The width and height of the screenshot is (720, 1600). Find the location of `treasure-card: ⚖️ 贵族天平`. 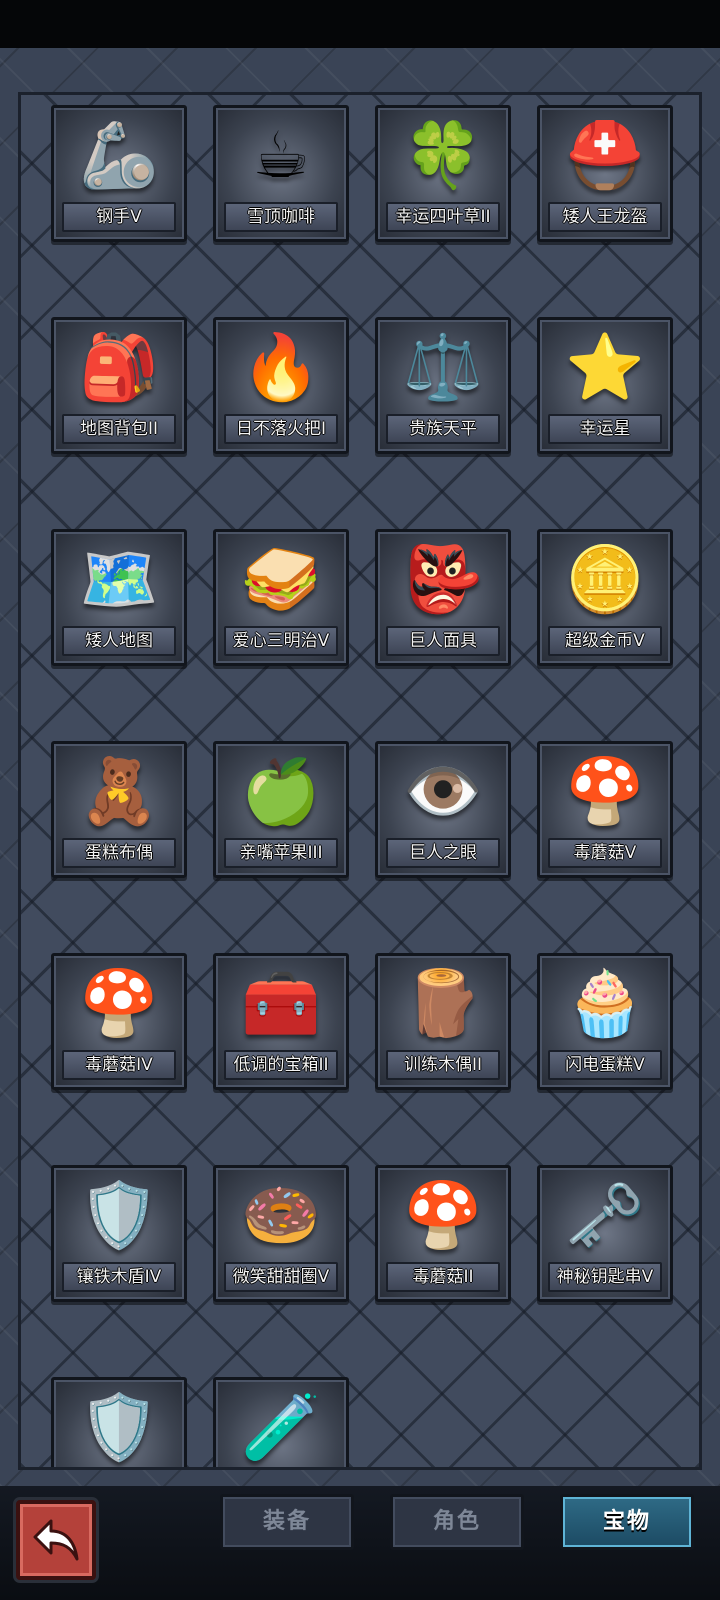

treasure-card: ⚖️ 贵族天平 is located at coordinates (443, 385).